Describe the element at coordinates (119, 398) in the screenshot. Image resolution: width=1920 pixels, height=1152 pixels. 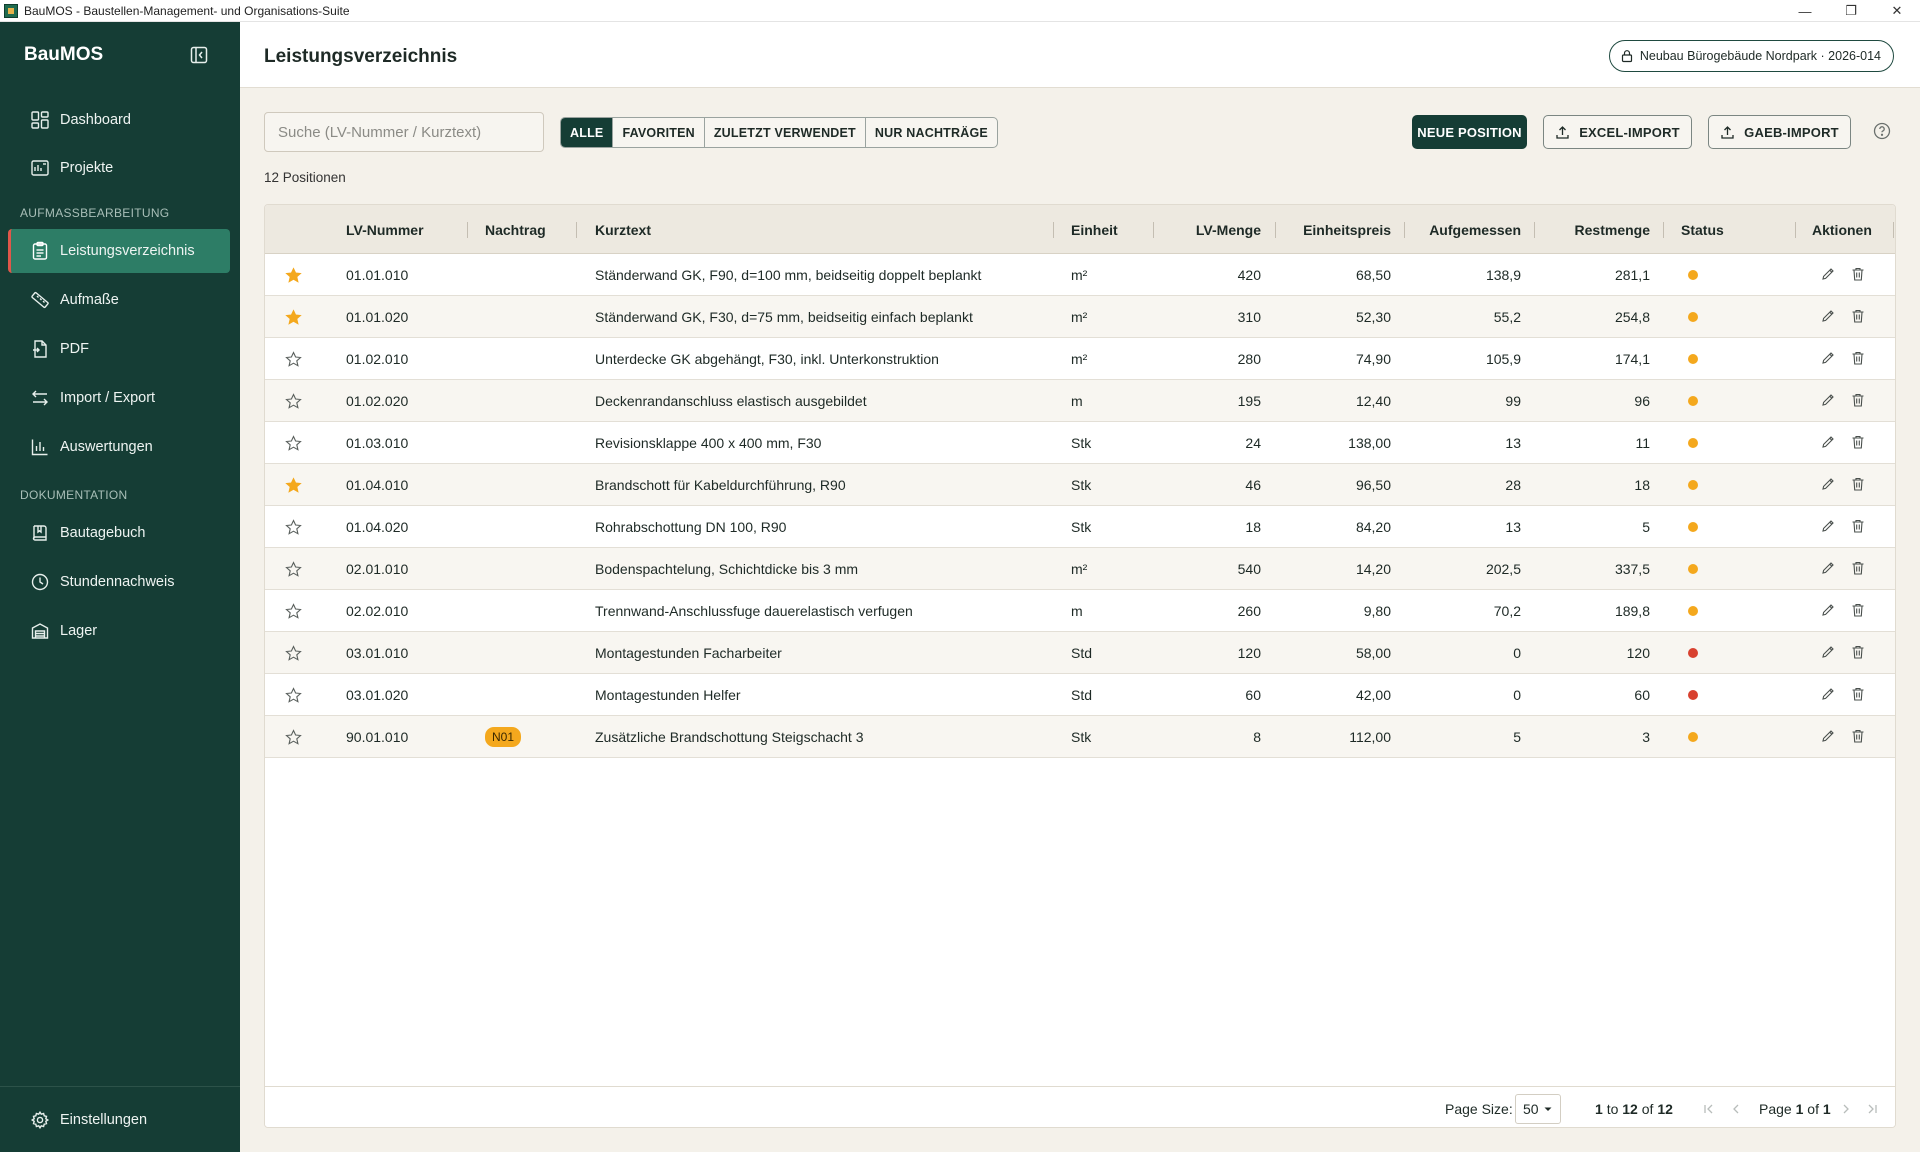
I see `sidebar-item-import-export: Import / Export` at that location.